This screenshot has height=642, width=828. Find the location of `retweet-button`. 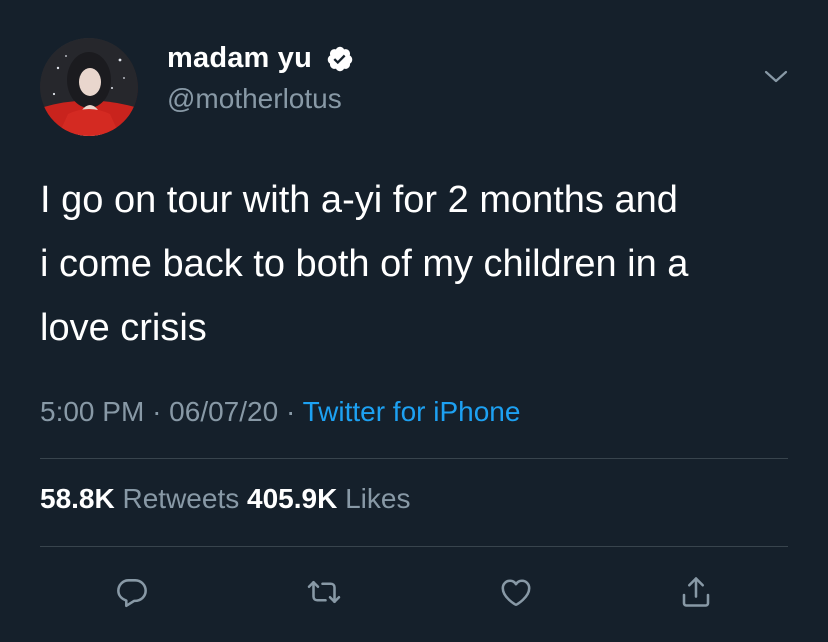

retweet-button is located at coordinates (324, 592).